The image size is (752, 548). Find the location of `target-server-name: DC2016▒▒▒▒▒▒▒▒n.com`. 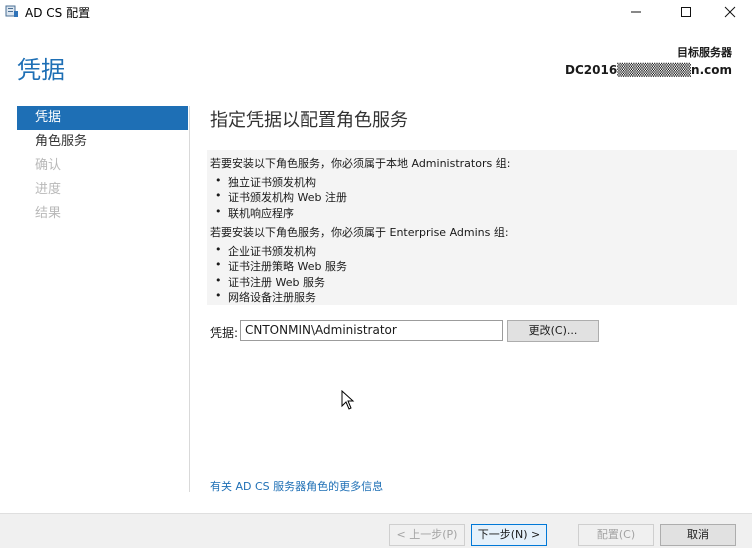

target-server-name: DC2016▒▒▒▒▒▒▒▒n.com is located at coordinates (648, 70).